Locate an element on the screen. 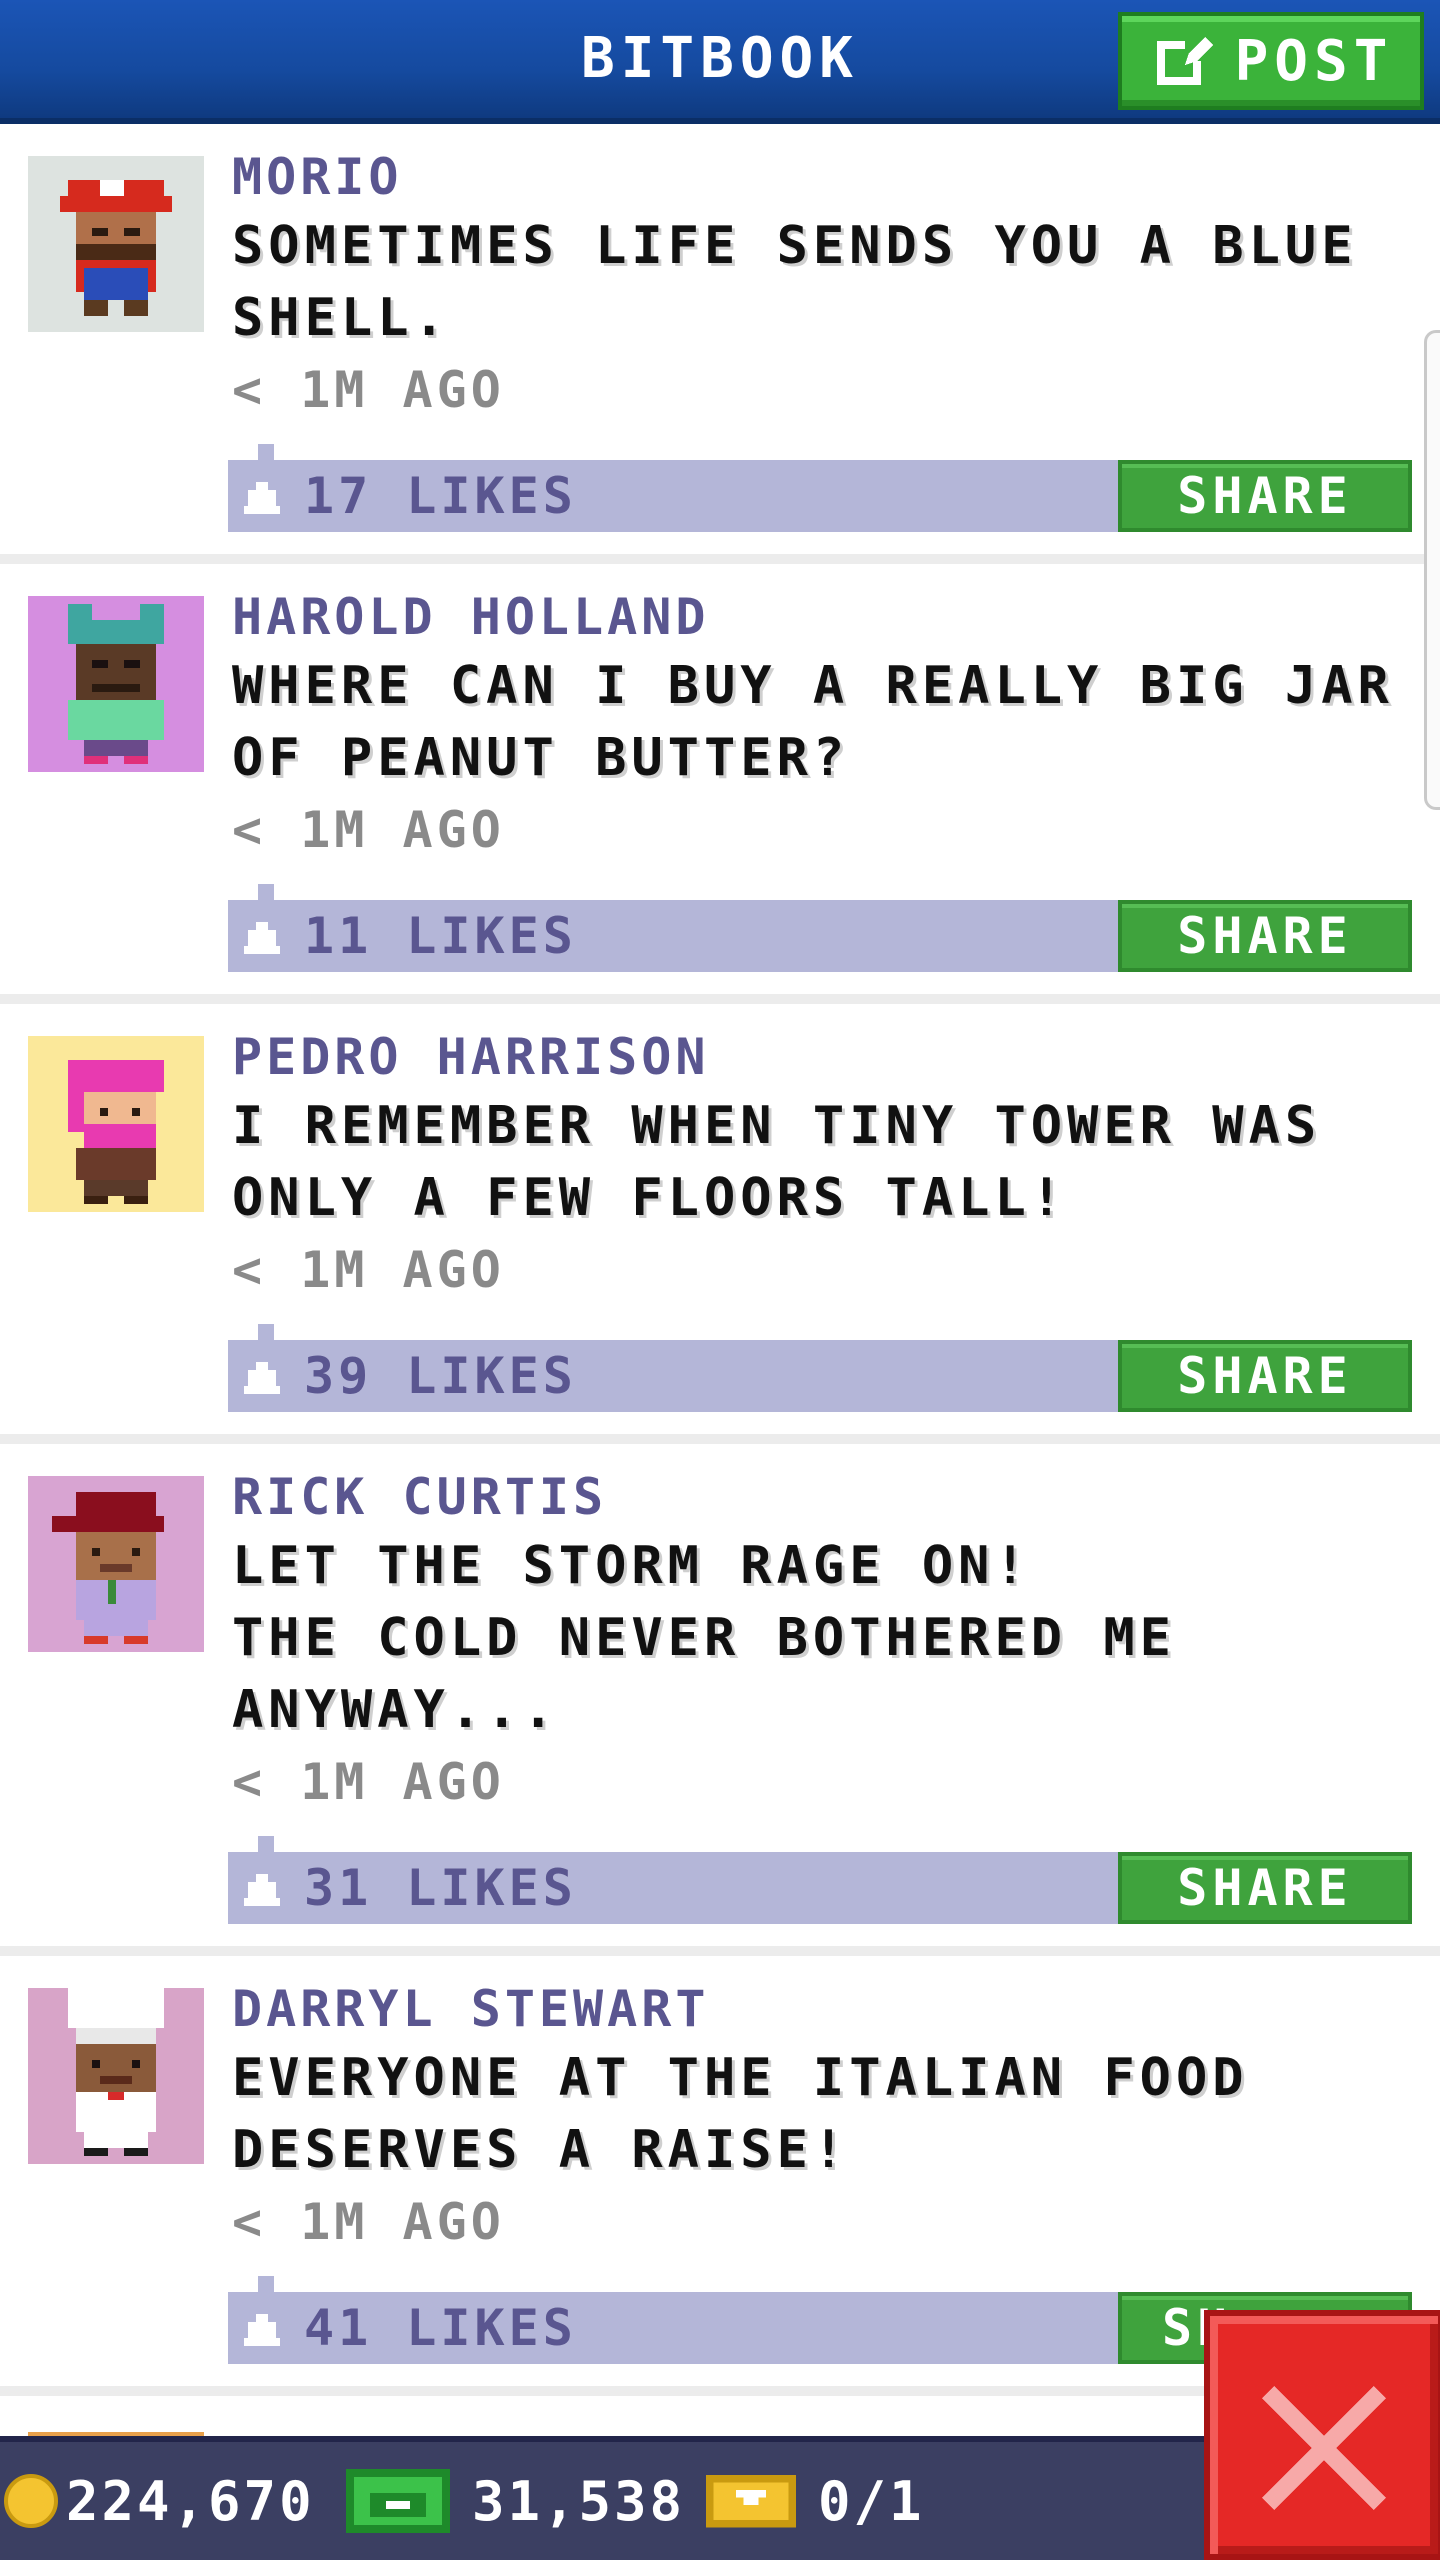 The height and width of the screenshot is (2560, 1440). coins-counter: 224,670 is located at coordinates (159, 2501).